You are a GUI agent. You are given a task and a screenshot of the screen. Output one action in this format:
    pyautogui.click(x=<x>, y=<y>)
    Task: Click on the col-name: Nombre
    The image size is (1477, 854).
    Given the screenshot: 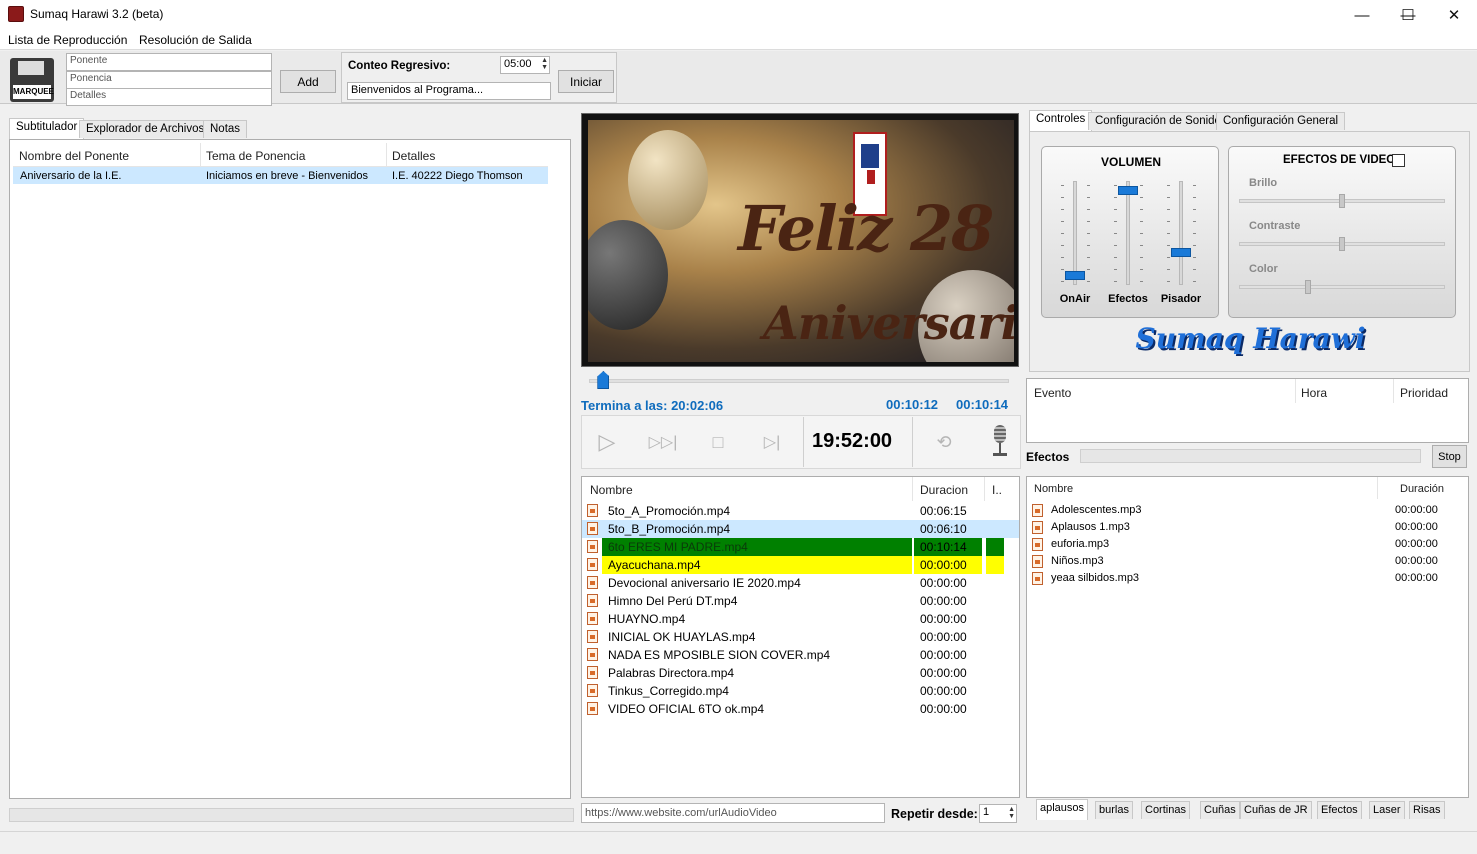 What is the action you would take?
    pyautogui.click(x=611, y=490)
    